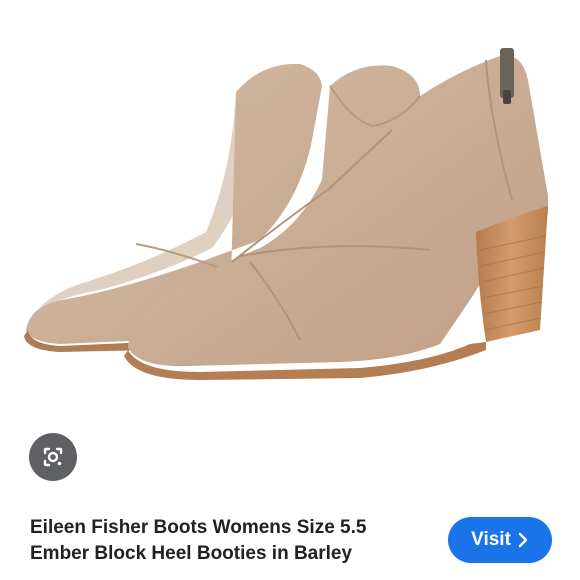 The height and width of the screenshot is (580, 580). What do you see at coordinates (198, 527) in the screenshot?
I see `product-title-line-1: Eileen Fisher Boots Womens Size 5.5` at bounding box center [198, 527].